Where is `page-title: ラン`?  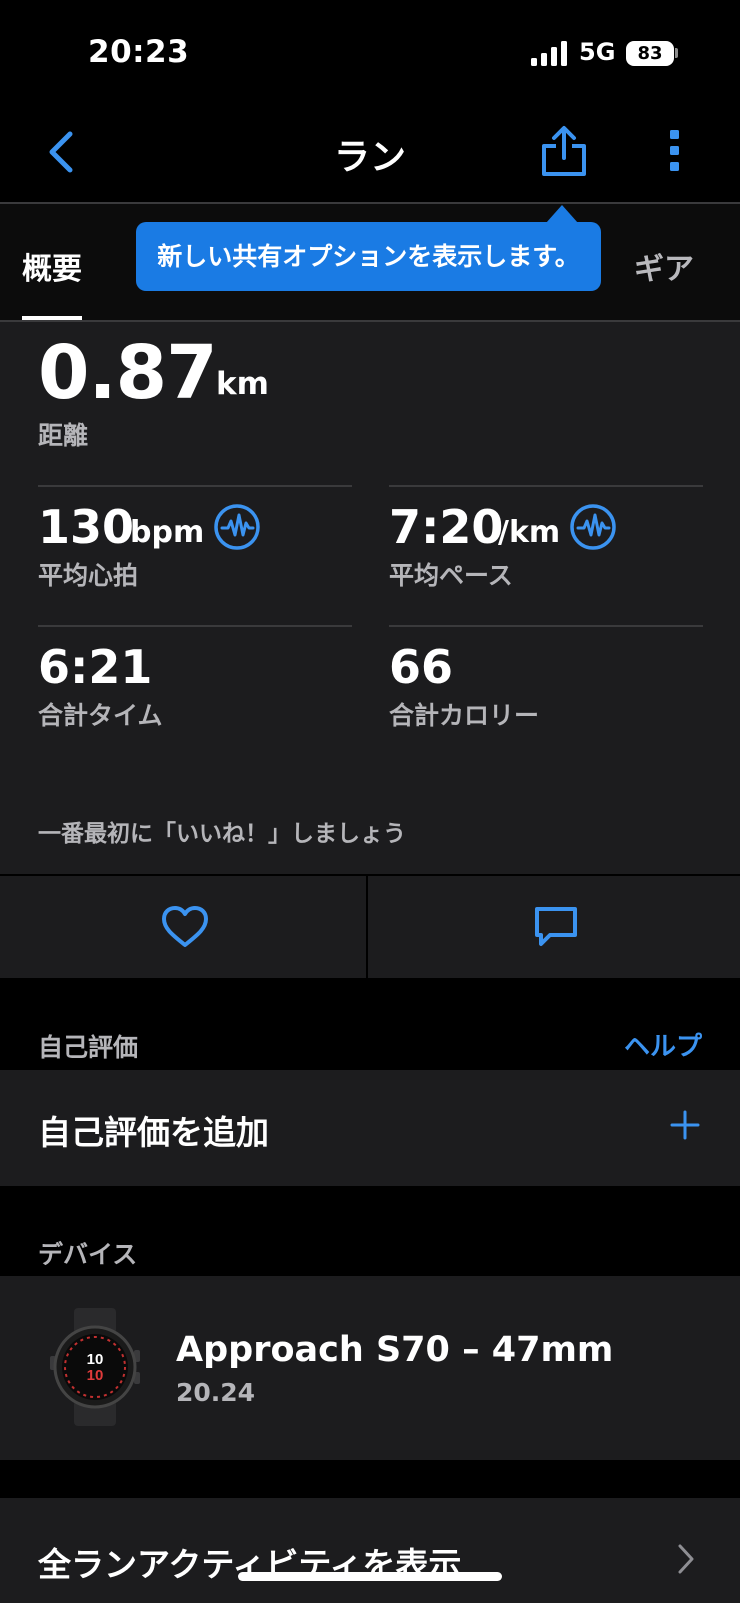 page-title: ラン is located at coordinates (369, 157).